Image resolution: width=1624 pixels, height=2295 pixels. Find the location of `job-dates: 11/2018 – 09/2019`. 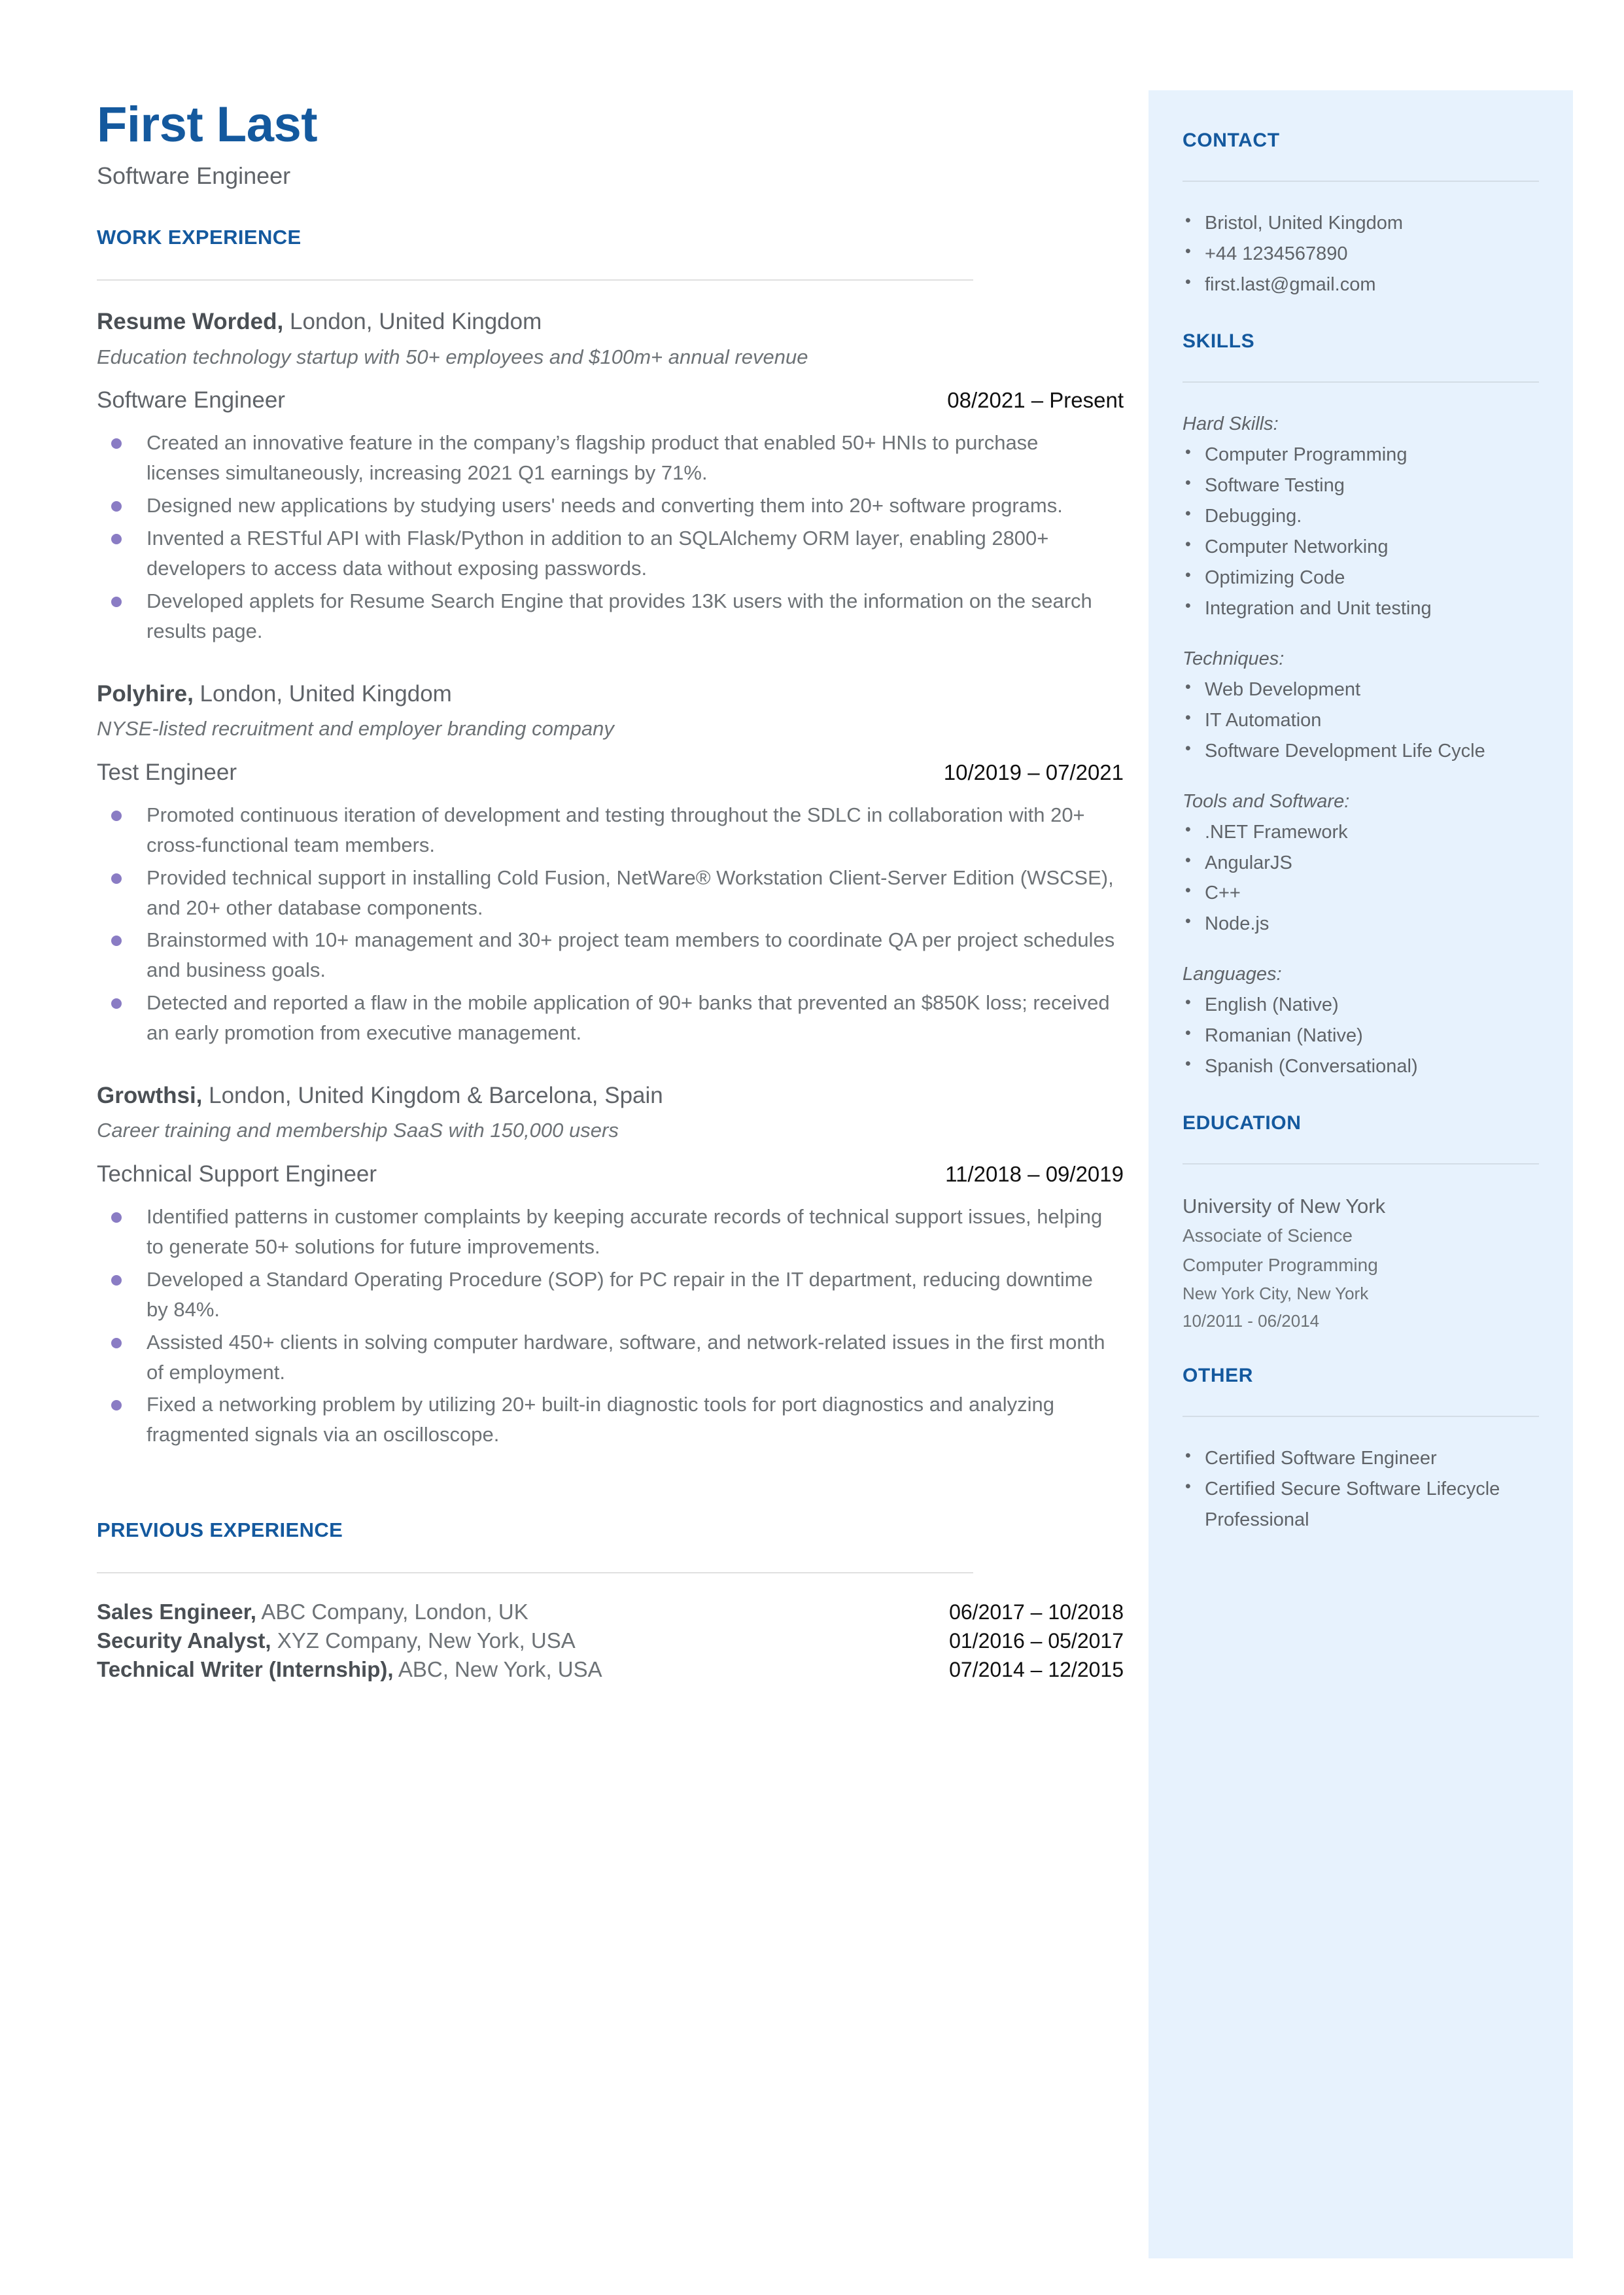

job-dates: 11/2018 – 09/2019 is located at coordinates (1034, 1174).